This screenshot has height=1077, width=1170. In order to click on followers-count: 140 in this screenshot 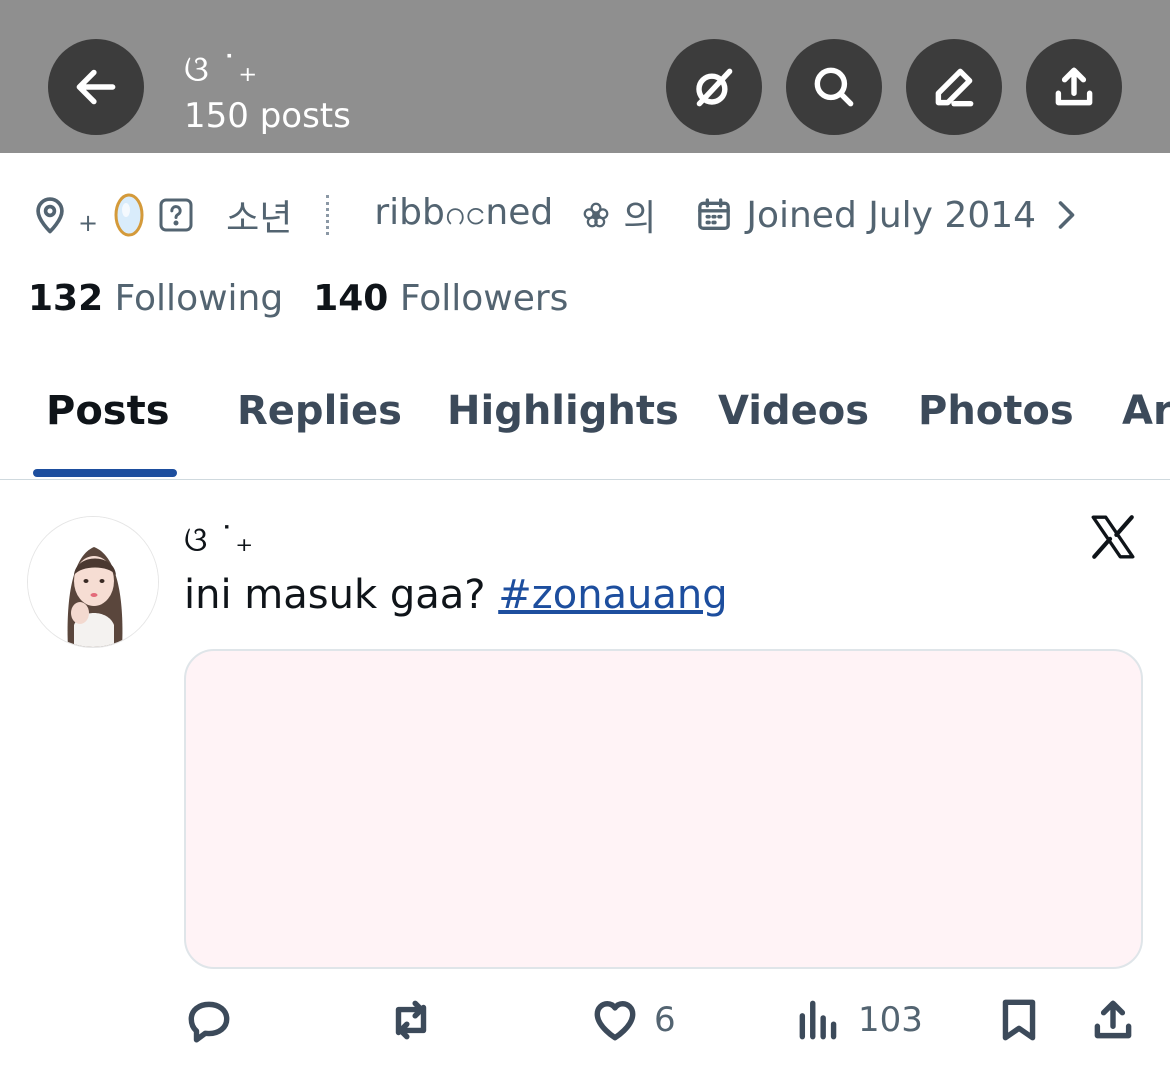, I will do `click(351, 298)`.